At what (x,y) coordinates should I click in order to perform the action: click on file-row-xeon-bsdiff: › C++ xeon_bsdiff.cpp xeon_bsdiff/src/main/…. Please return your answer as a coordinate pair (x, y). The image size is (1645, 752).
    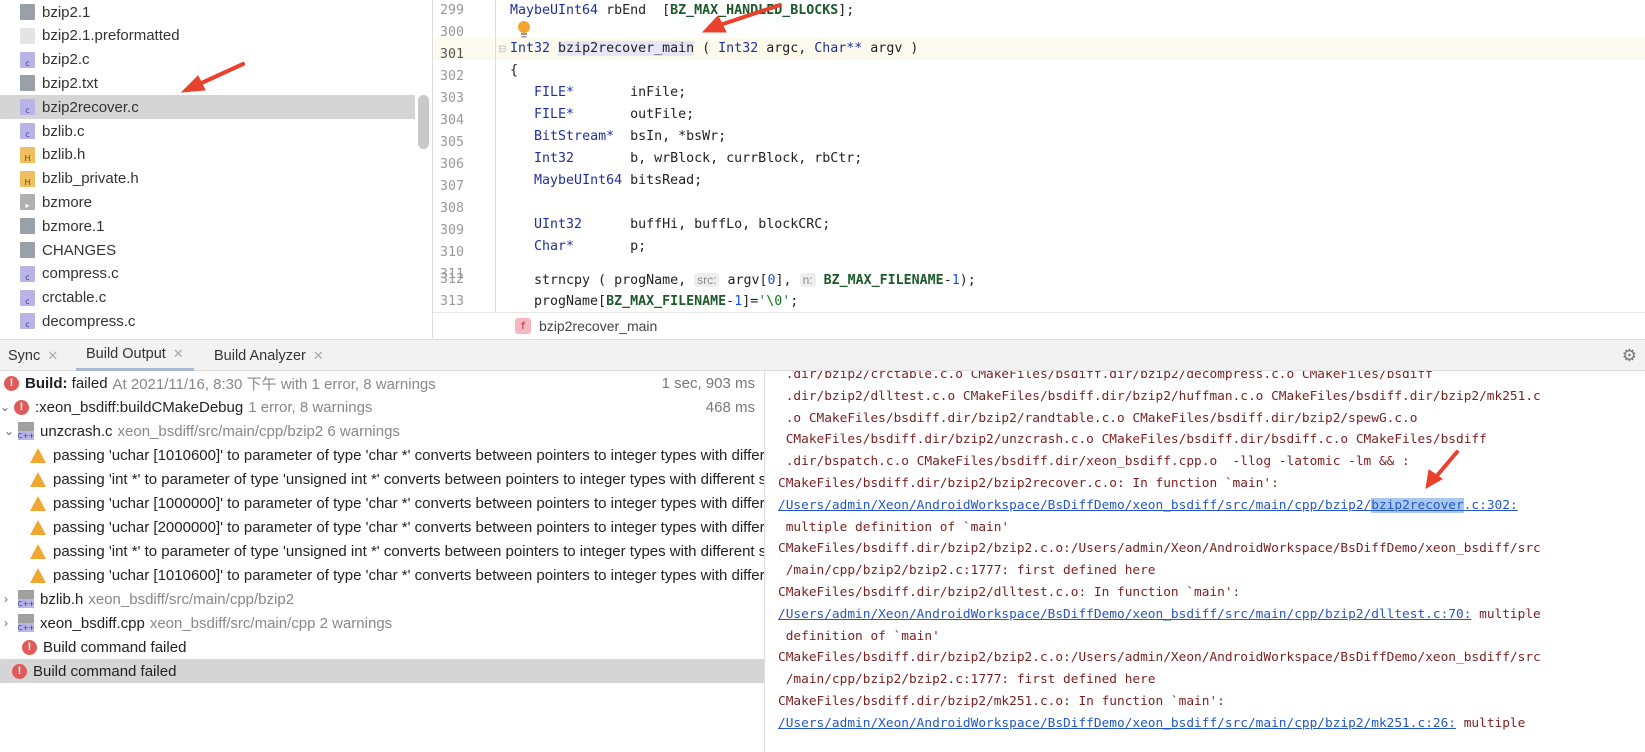
    Looking at the image, I should click on (382, 623).